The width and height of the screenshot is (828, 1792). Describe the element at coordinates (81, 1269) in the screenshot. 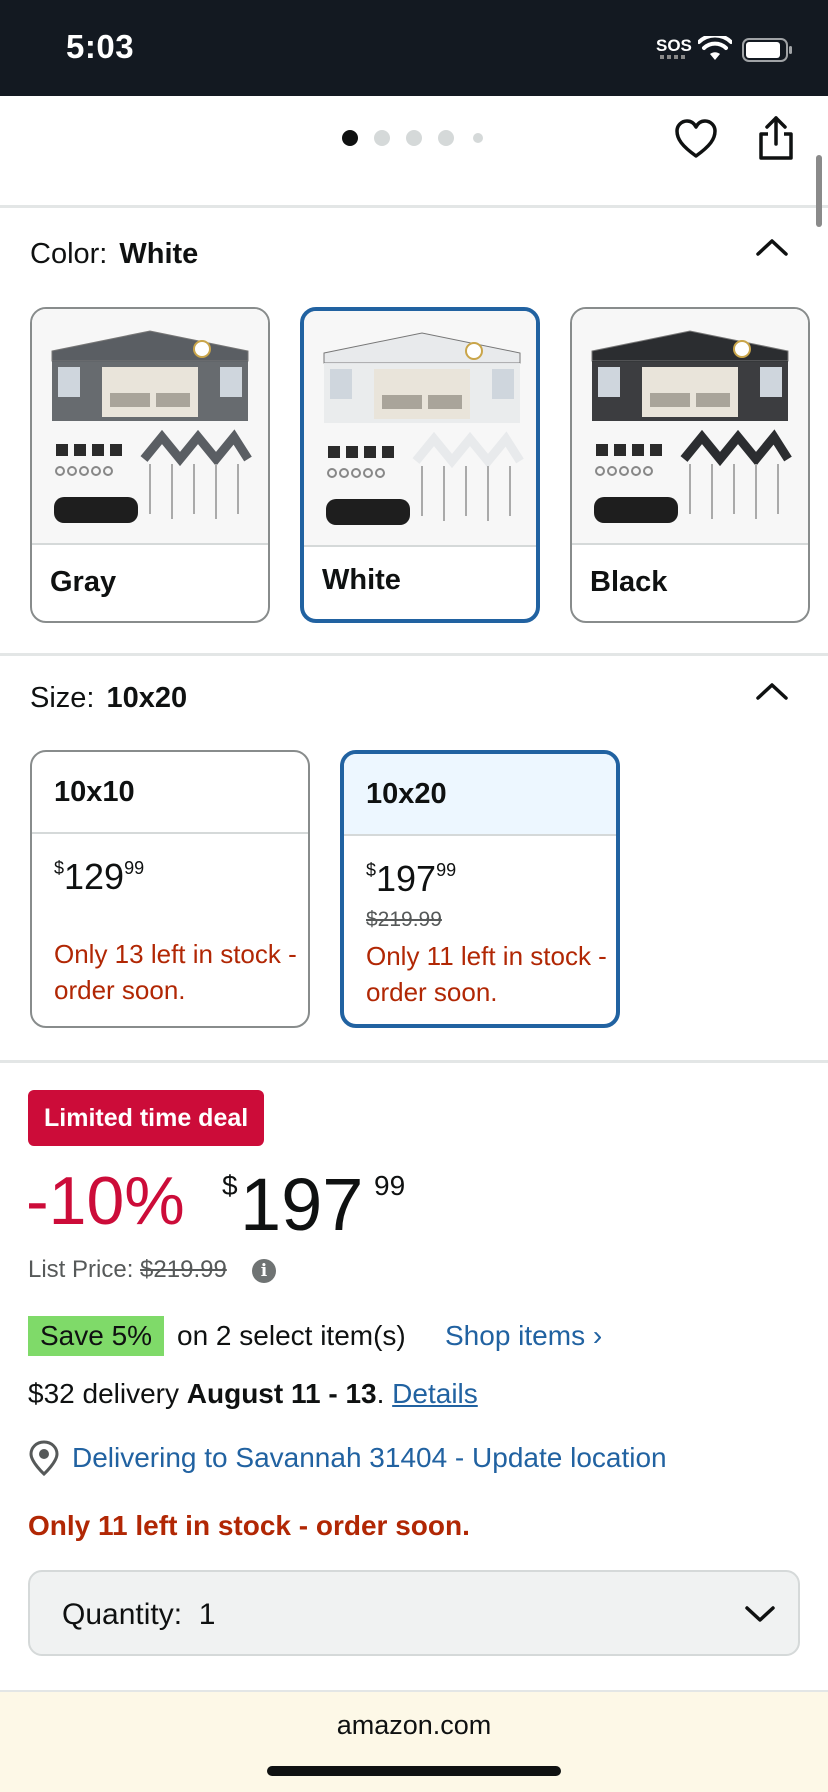

I see `list-price-label: List Price:` at that location.